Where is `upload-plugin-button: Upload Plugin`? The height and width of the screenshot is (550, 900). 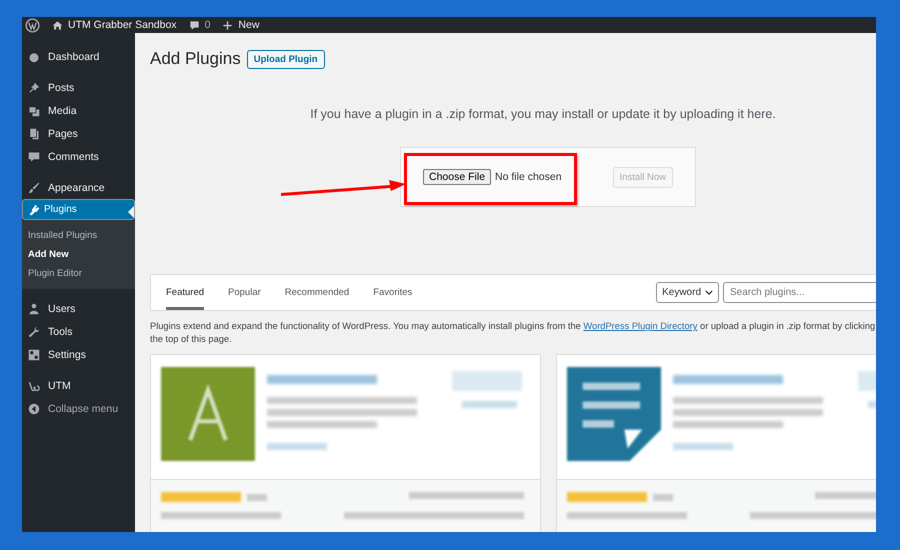
upload-plugin-button: Upload Plugin is located at coordinates (285, 59).